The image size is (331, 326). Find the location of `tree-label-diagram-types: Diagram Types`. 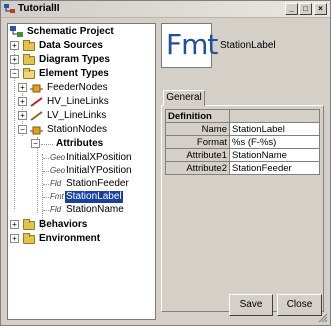

tree-label-diagram-types: Diagram Types is located at coordinates (74, 59).